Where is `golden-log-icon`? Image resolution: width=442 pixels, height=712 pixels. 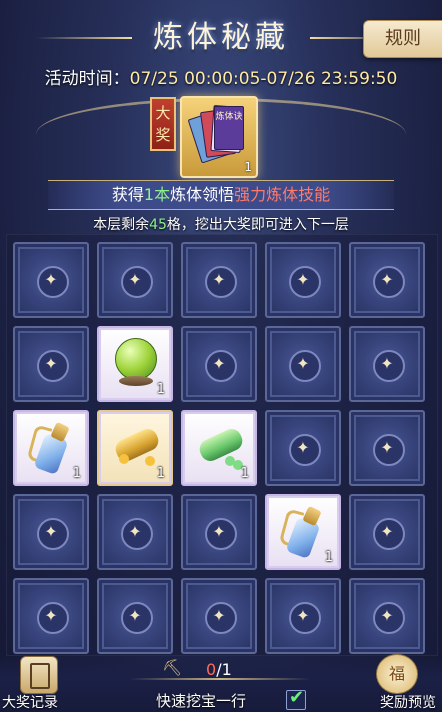
golden-log-icon is located at coordinates (136, 445).